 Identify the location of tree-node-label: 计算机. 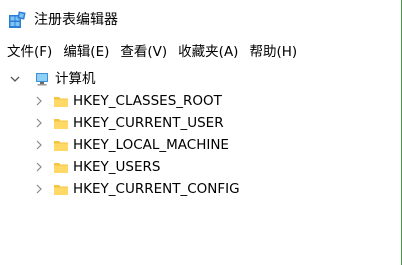
(75, 79).